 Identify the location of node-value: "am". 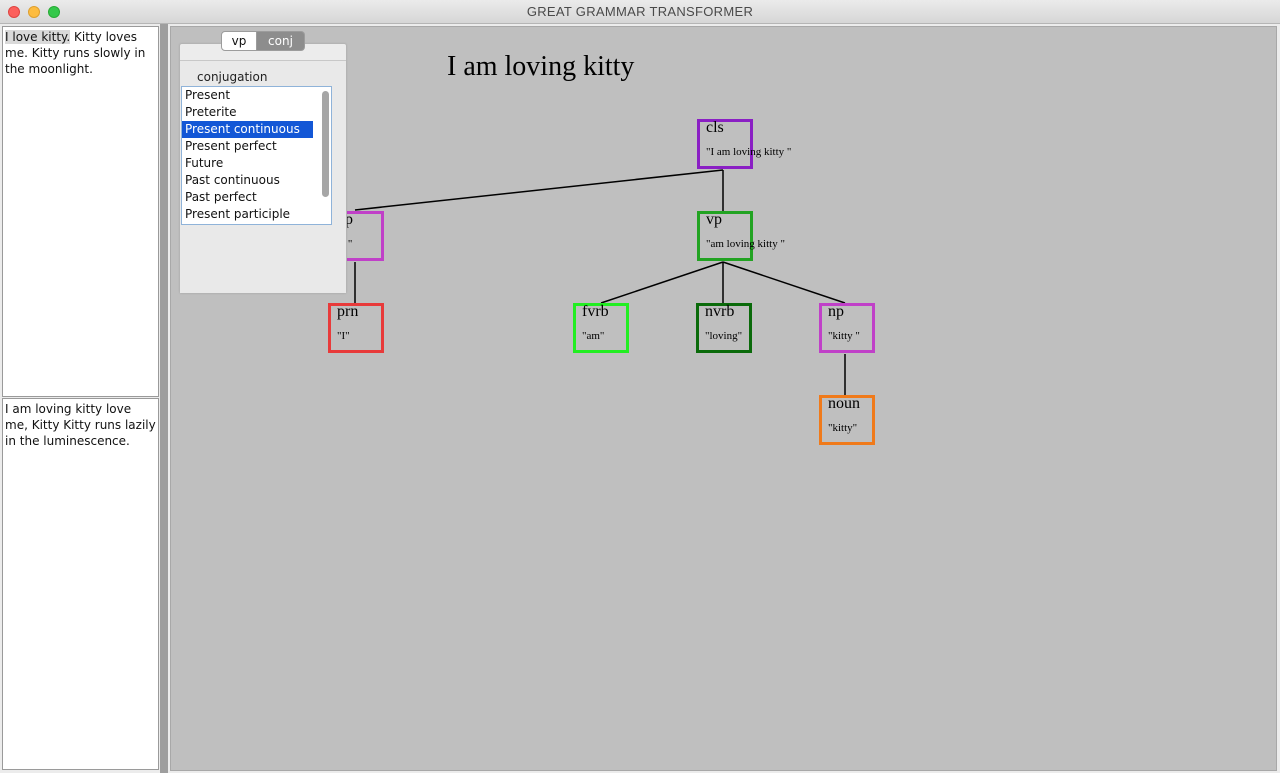
(593, 336).